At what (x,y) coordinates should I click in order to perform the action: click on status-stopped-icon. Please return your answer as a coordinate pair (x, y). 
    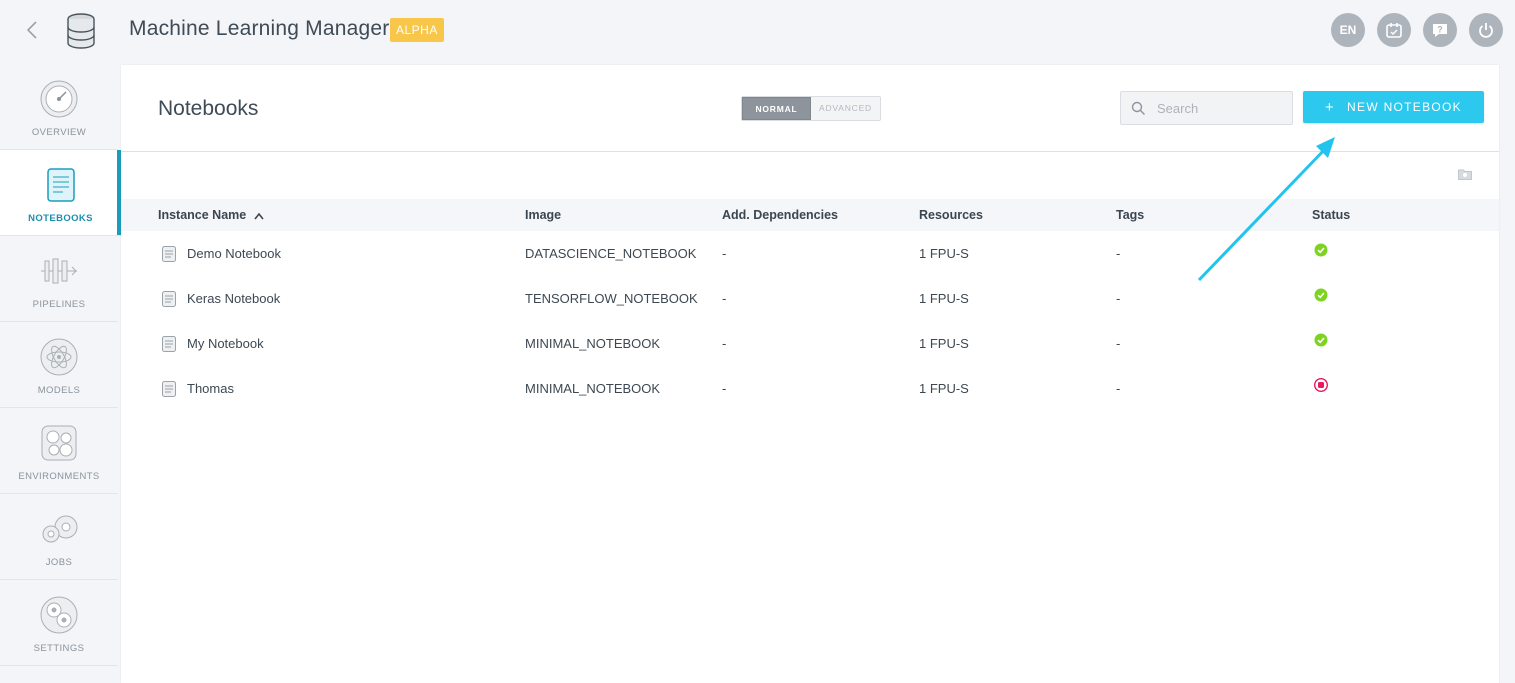
    Looking at the image, I should click on (1321, 385).